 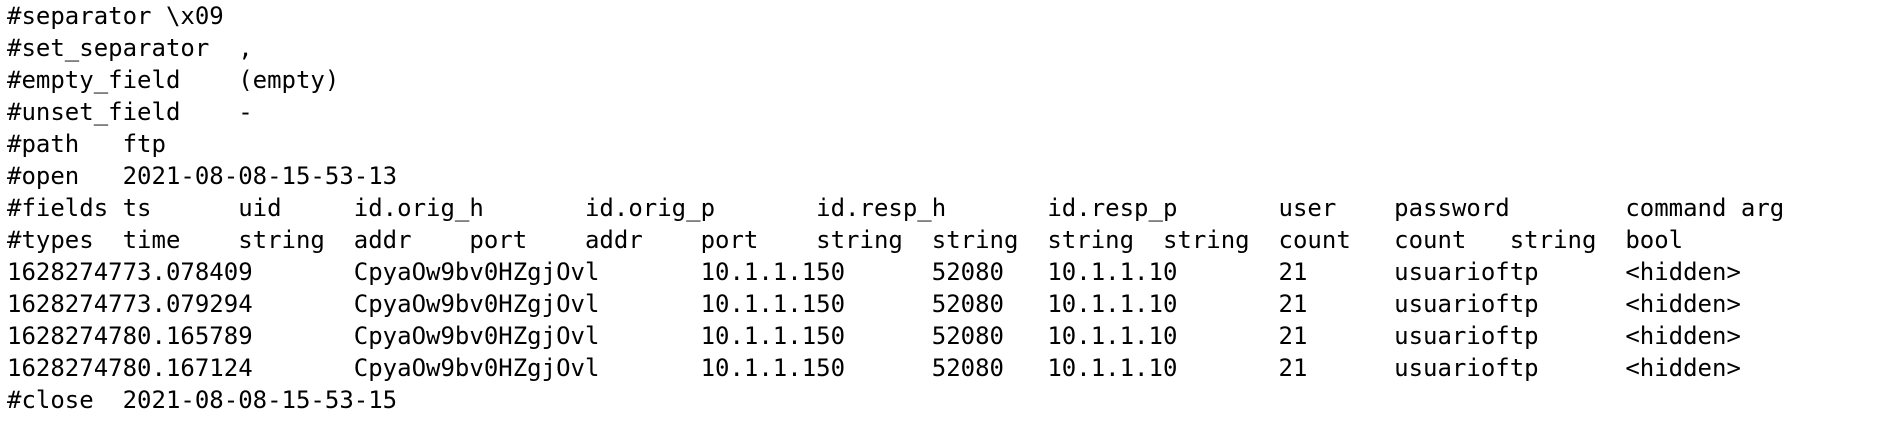 What do you see at coordinates (202, 176) in the screenshot?
I see `open-header-line: #open 2021-08-08-15-53-13` at bounding box center [202, 176].